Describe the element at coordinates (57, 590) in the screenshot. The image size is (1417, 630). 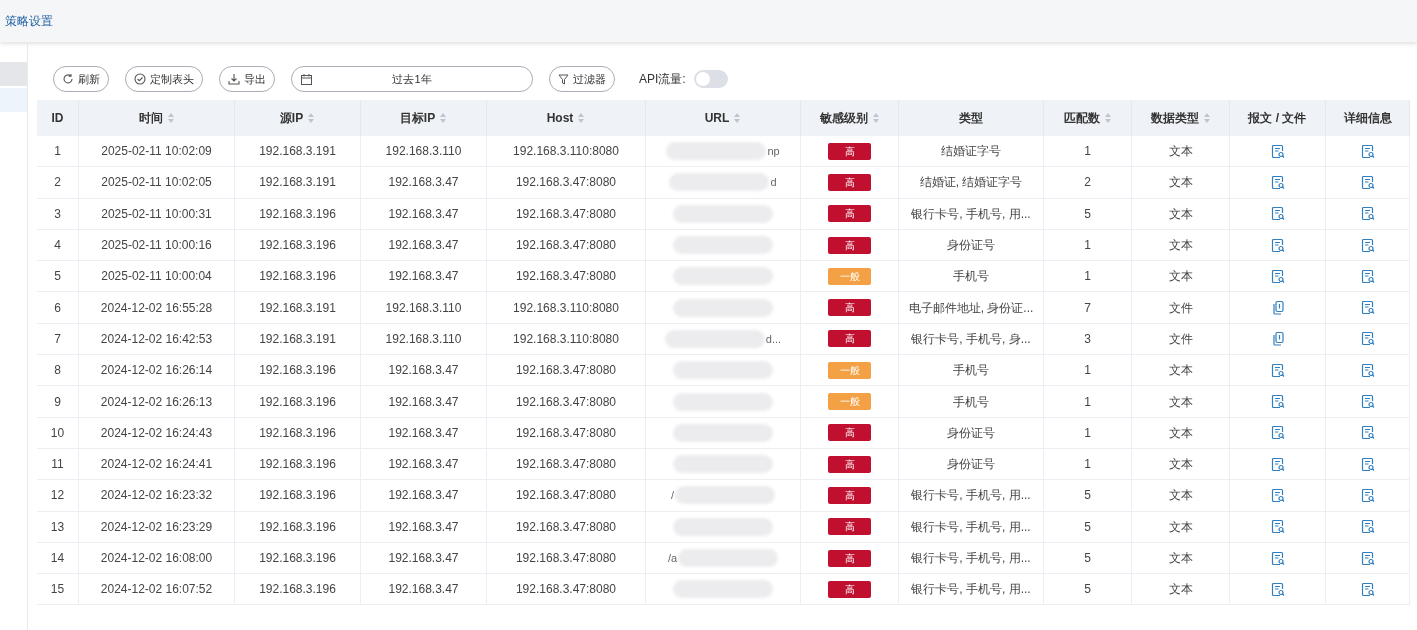
I see `table-cell-text: 15` at that location.